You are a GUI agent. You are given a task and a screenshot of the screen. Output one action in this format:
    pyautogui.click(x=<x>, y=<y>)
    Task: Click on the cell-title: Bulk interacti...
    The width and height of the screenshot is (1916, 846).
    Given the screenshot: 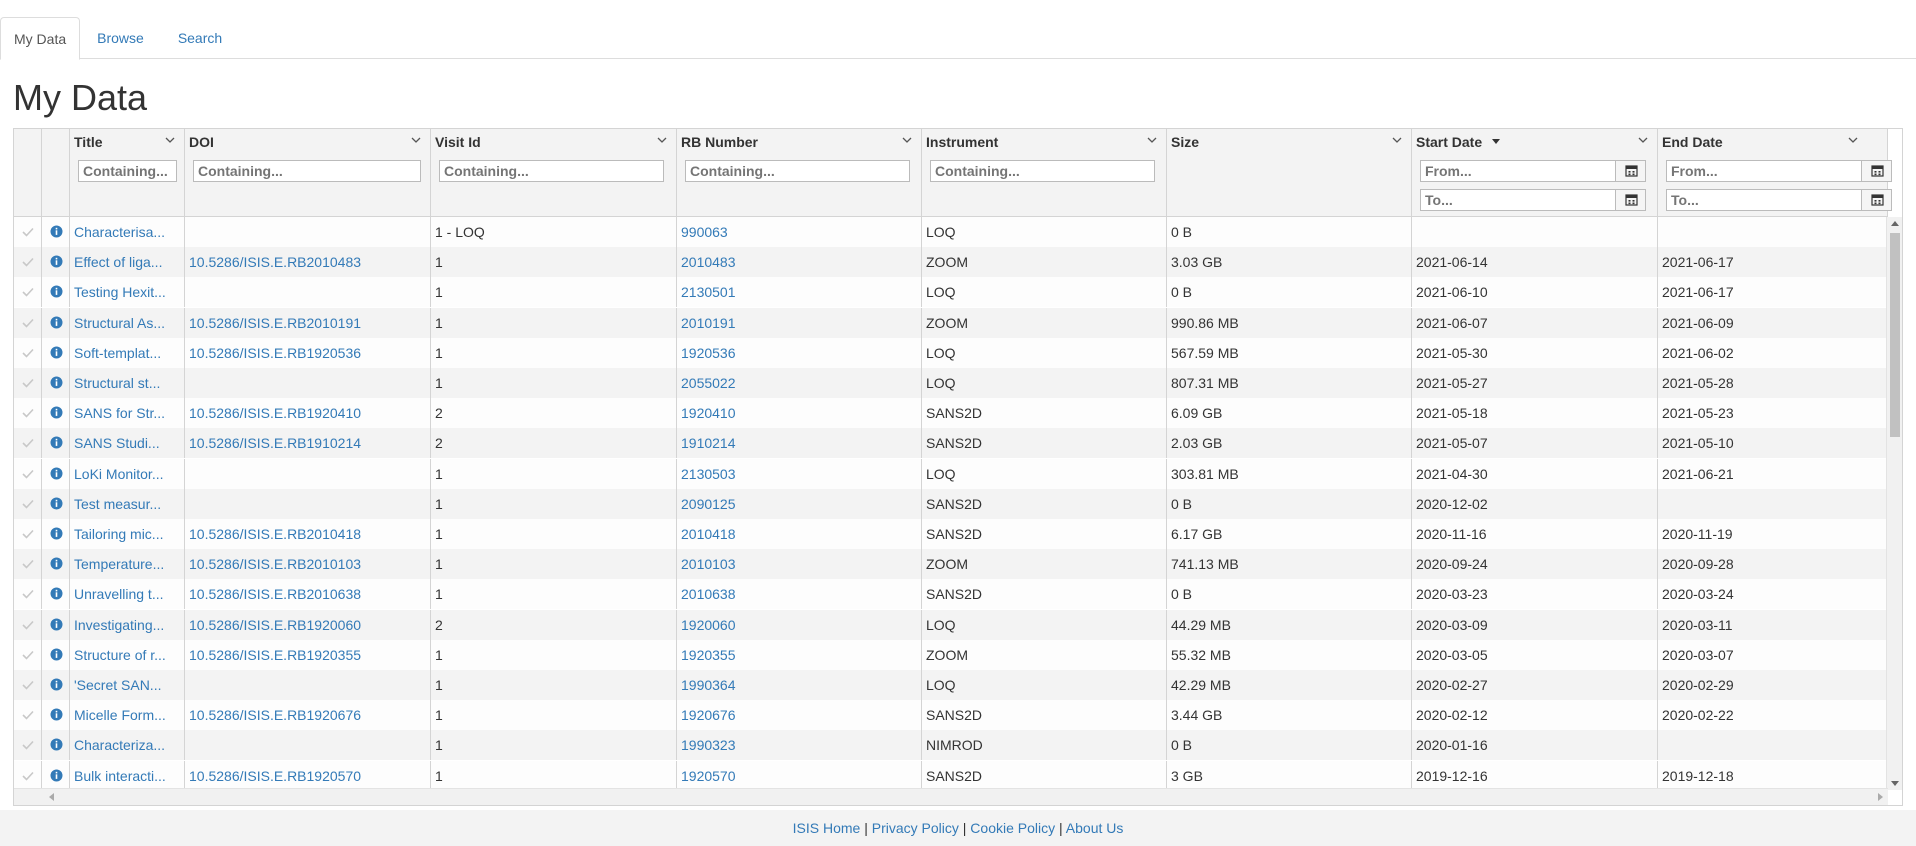 What is the action you would take?
    pyautogui.click(x=127, y=775)
    